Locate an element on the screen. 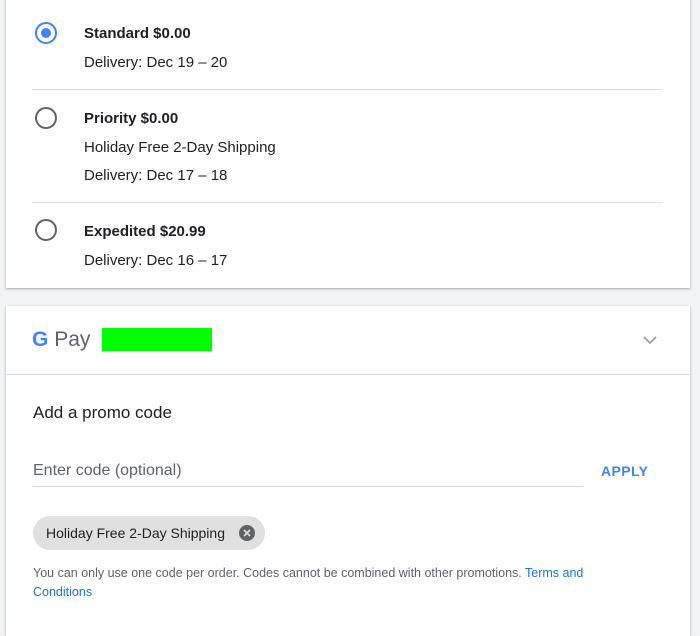 The height and width of the screenshot is (636, 700). apply-button: APPLY is located at coordinates (624, 471).